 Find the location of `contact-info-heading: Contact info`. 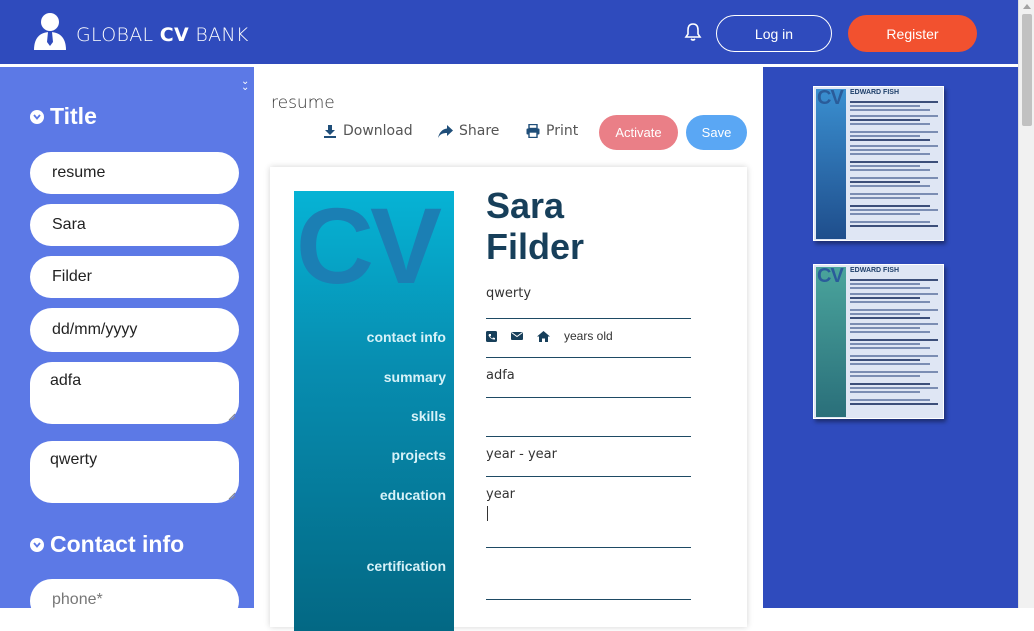

contact-info-heading: Contact info is located at coordinates (107, 544).